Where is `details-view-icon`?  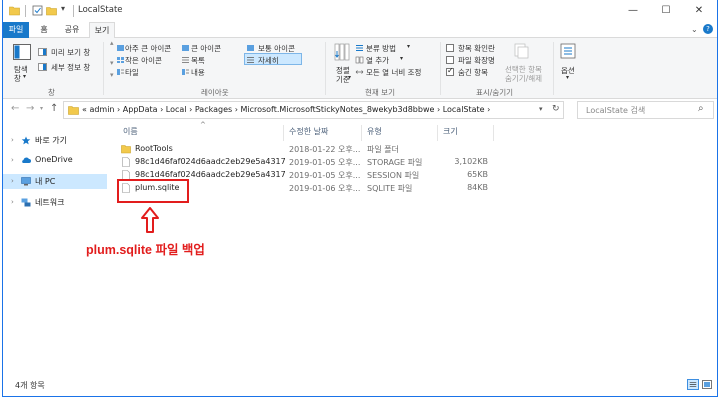 details-view-icon is located at coordinates (693, 384).